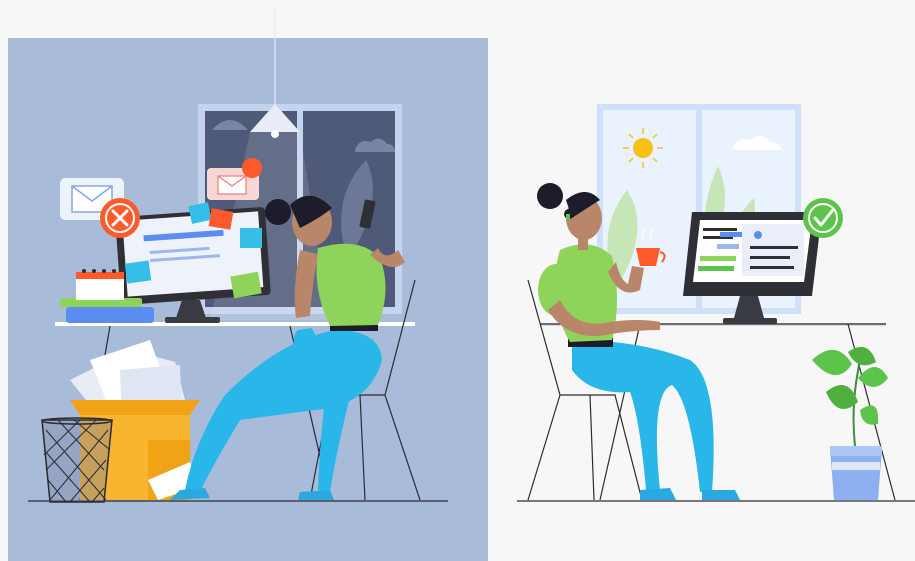 This screenshot has height=561, width=915. Describe the element at coordinates (643, 148) in the screenshot. I see `sun-icon` at that location.